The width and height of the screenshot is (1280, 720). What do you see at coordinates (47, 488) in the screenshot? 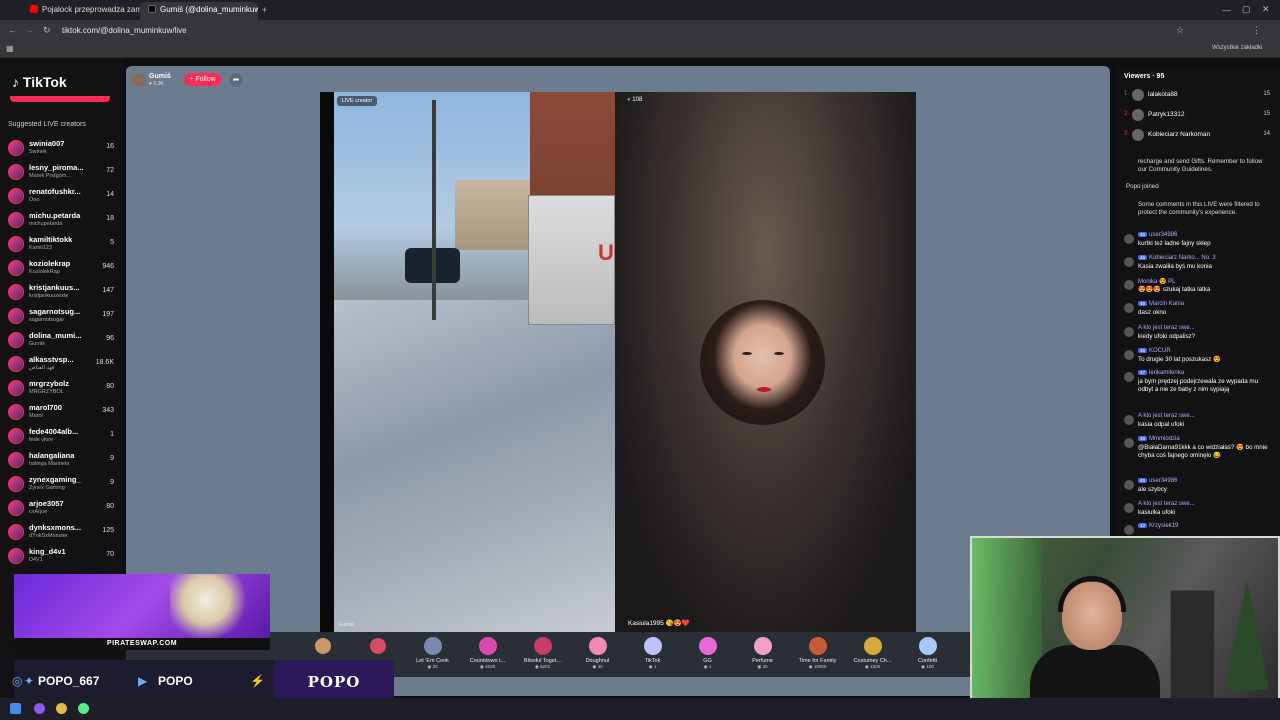
I see `creator-subname: Zynex Gaming` at bounding box center [47, 488].